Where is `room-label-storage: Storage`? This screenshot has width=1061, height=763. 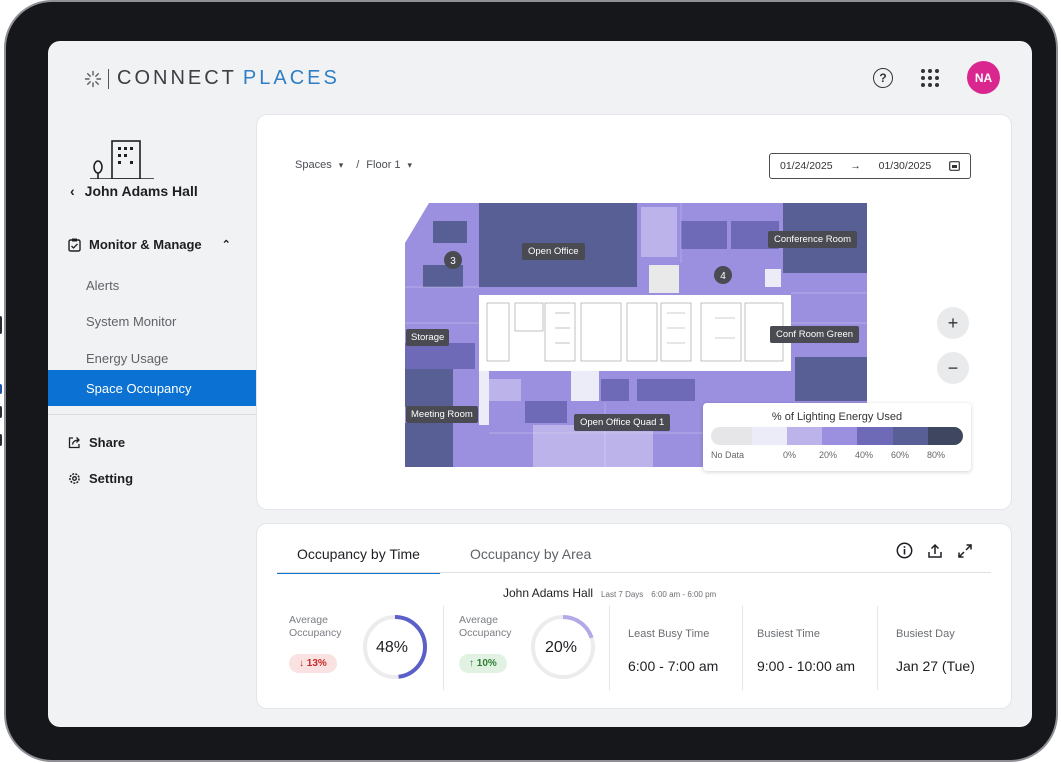 room-label-storage: Storage is located at coordinates (428, 337).